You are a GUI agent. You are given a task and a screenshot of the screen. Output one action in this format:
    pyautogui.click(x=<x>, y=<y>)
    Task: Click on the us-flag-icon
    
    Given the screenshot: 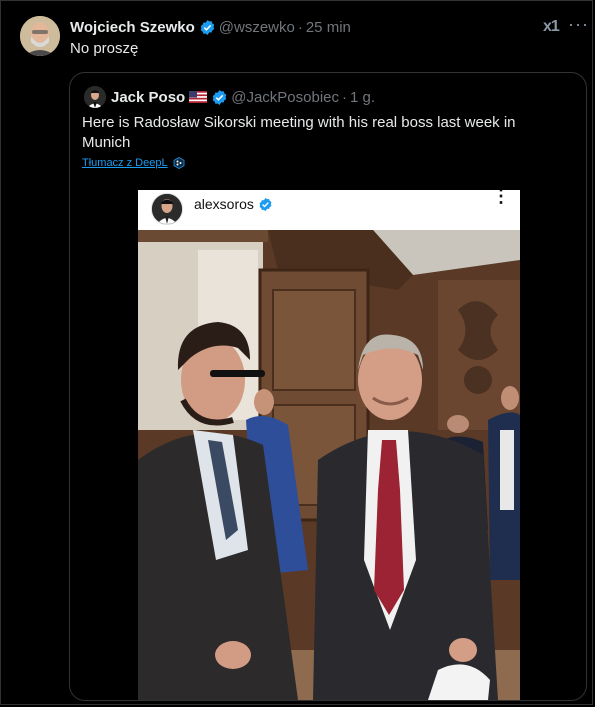 What is the action you would take?
    pyautogui.click(x=198, y=97)
    